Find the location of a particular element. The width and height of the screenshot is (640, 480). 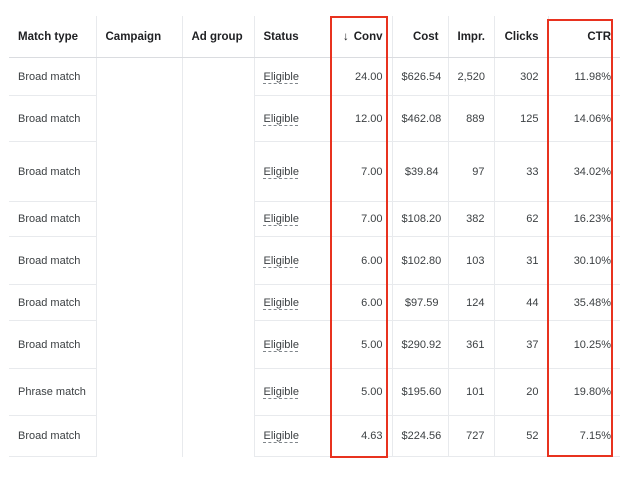

cell-cost: $195.60 is located at coordinates (420, 392).